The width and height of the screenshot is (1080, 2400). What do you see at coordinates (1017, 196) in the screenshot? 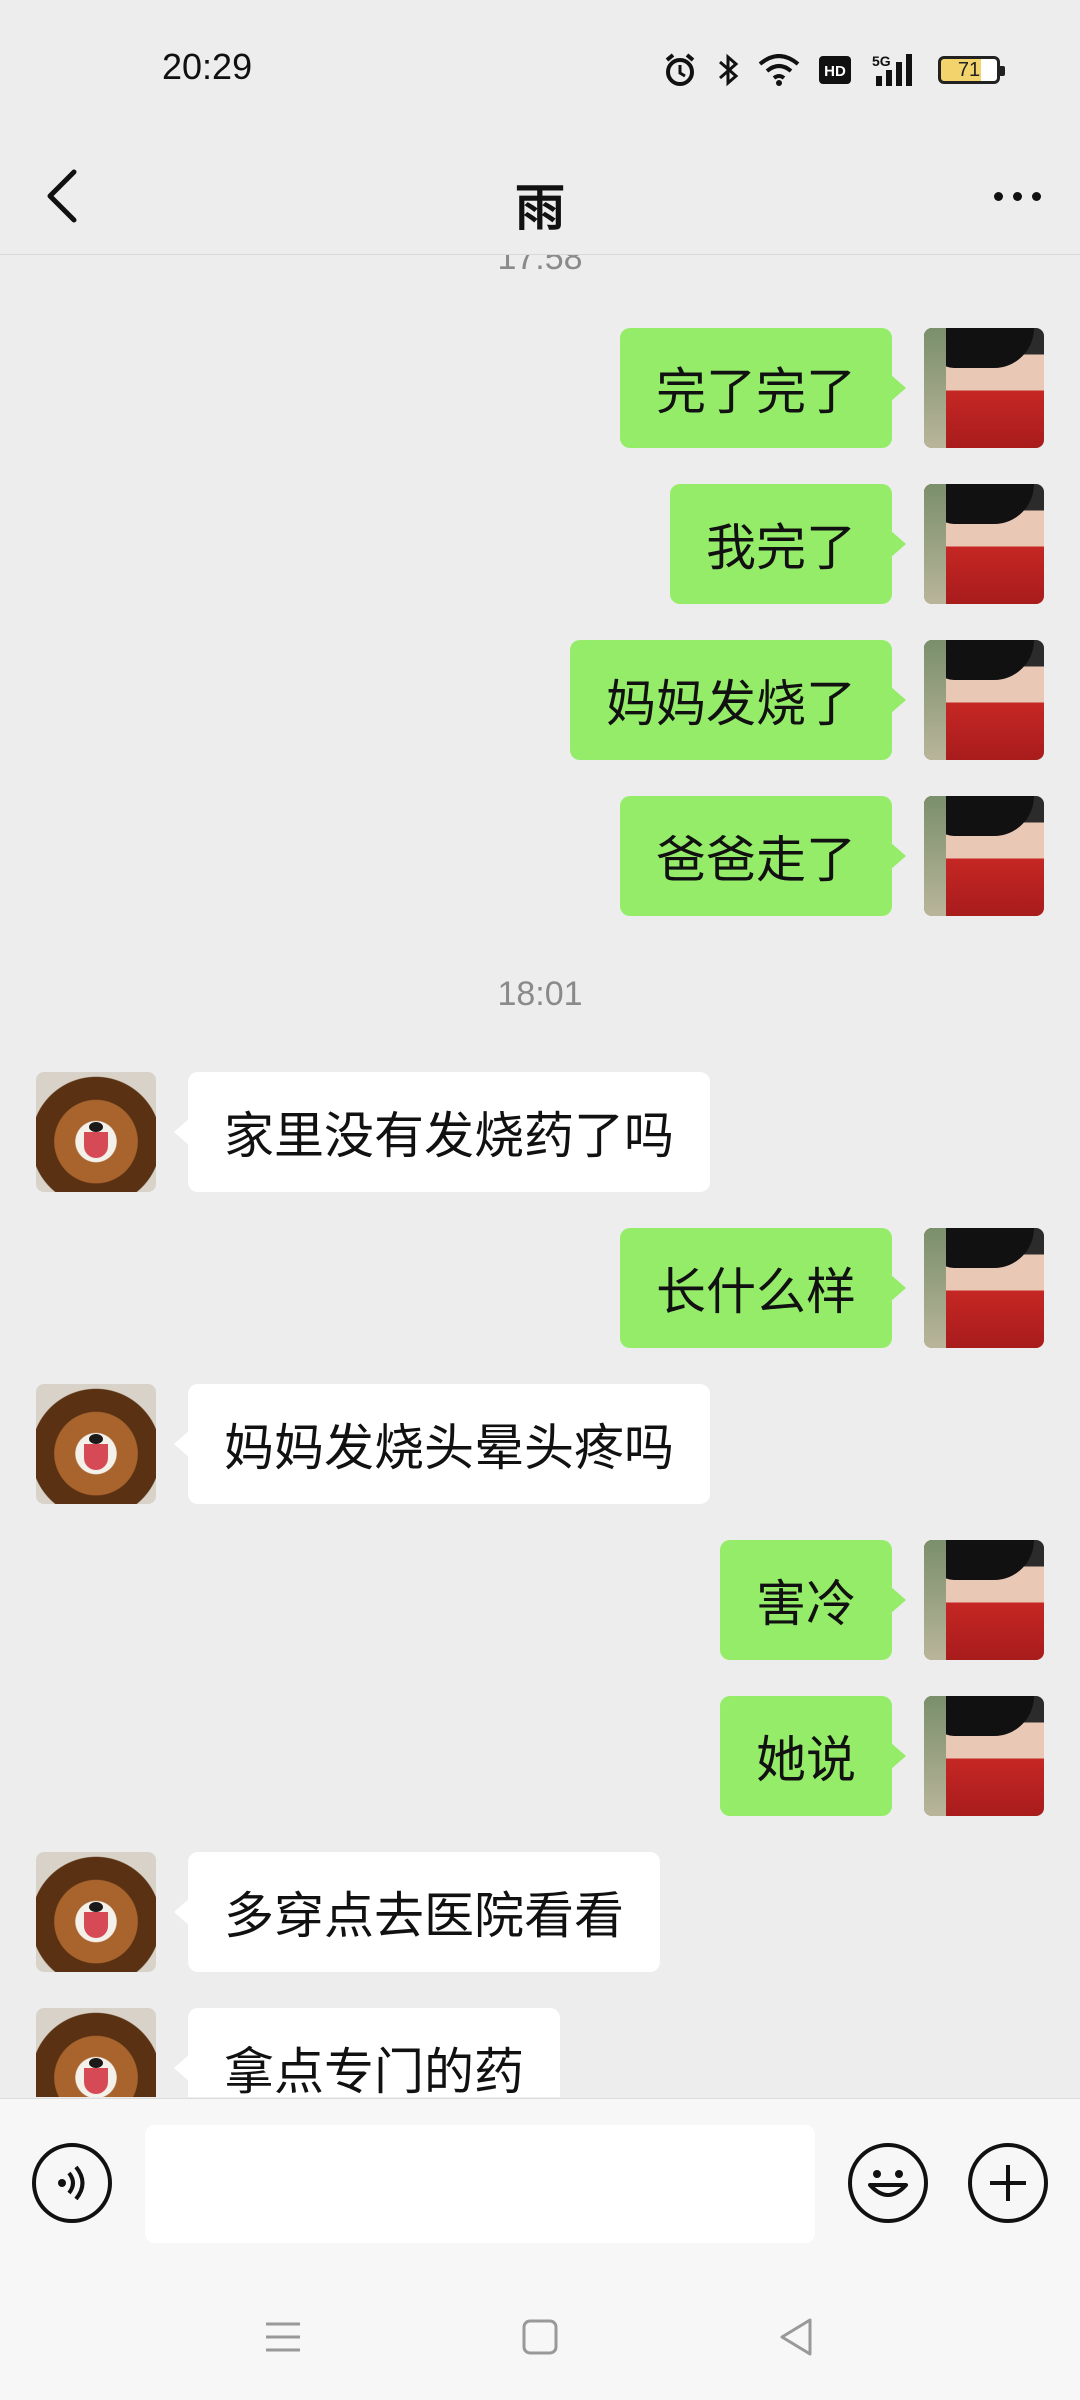
I see `more-options-button` at bounding box center [1017, 196].